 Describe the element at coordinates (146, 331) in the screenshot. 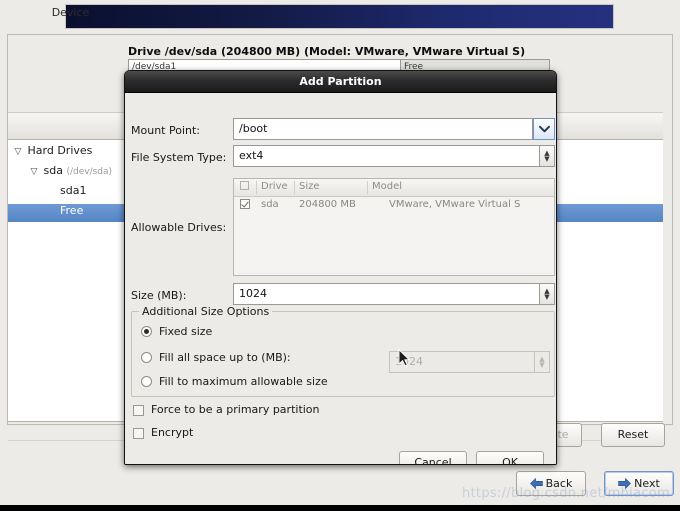

I see `radio-fixed-size` at that location.